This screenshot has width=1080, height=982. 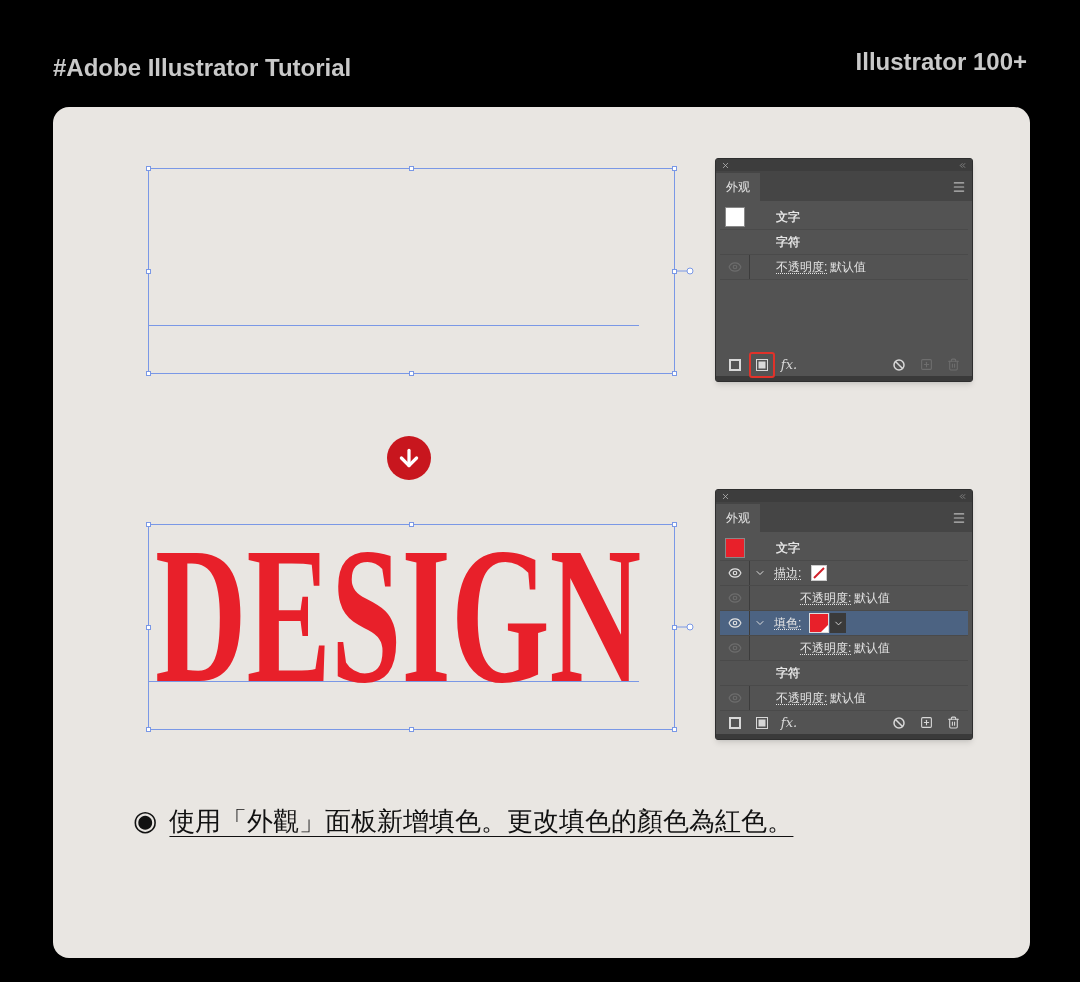 What do you see at coordinates (941, 62) in the screenshot?
I see `series-title: Illustrator 100+` at bounding box center [941, 62].